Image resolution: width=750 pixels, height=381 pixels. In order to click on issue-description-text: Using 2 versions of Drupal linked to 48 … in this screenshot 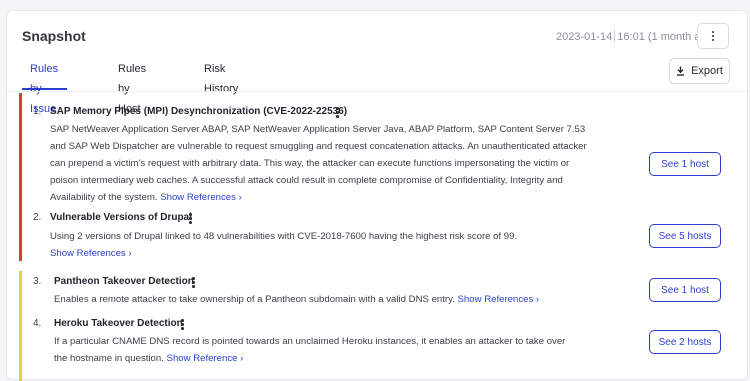, I will do `click(284, 236)`.